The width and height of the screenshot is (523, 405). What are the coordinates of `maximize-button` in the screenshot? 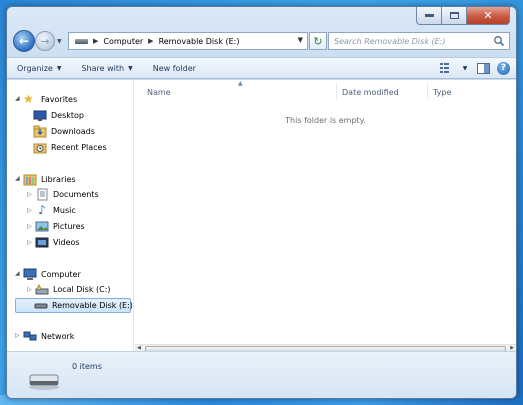 It's located at (454, 16).